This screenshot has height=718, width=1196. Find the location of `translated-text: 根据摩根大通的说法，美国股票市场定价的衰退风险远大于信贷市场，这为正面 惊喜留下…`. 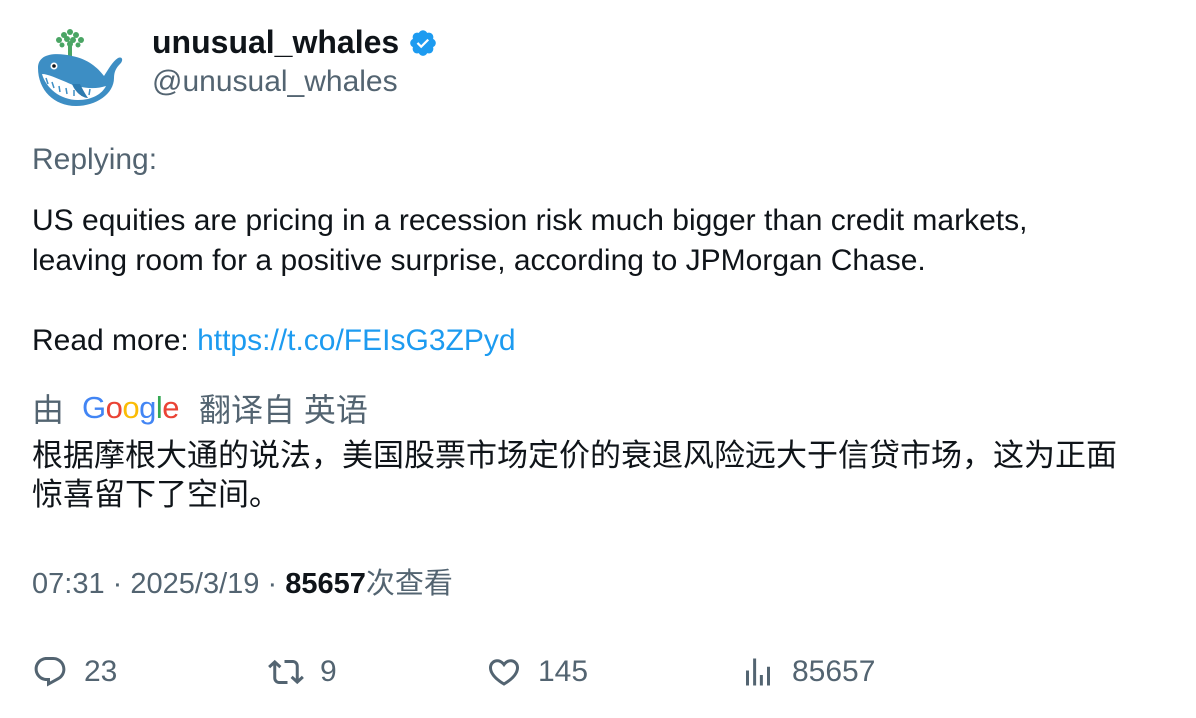

translated-text: 根据摩根大通的说法，美国股票市场定价的衰退风险远大于信贷市场，这为正面 惊喜留下… is located at coordinates (602, 476).